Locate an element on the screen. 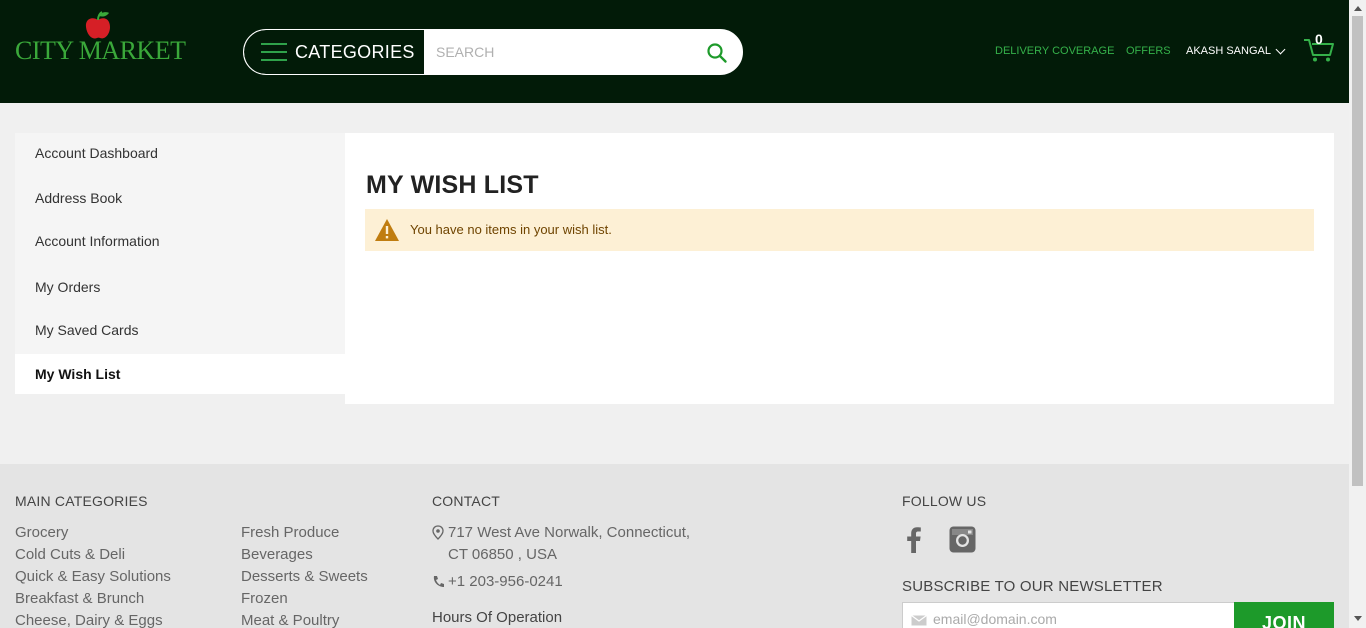 This screenshot has width=1366, height=628. warning-icon is located at coordinates (387, 230).